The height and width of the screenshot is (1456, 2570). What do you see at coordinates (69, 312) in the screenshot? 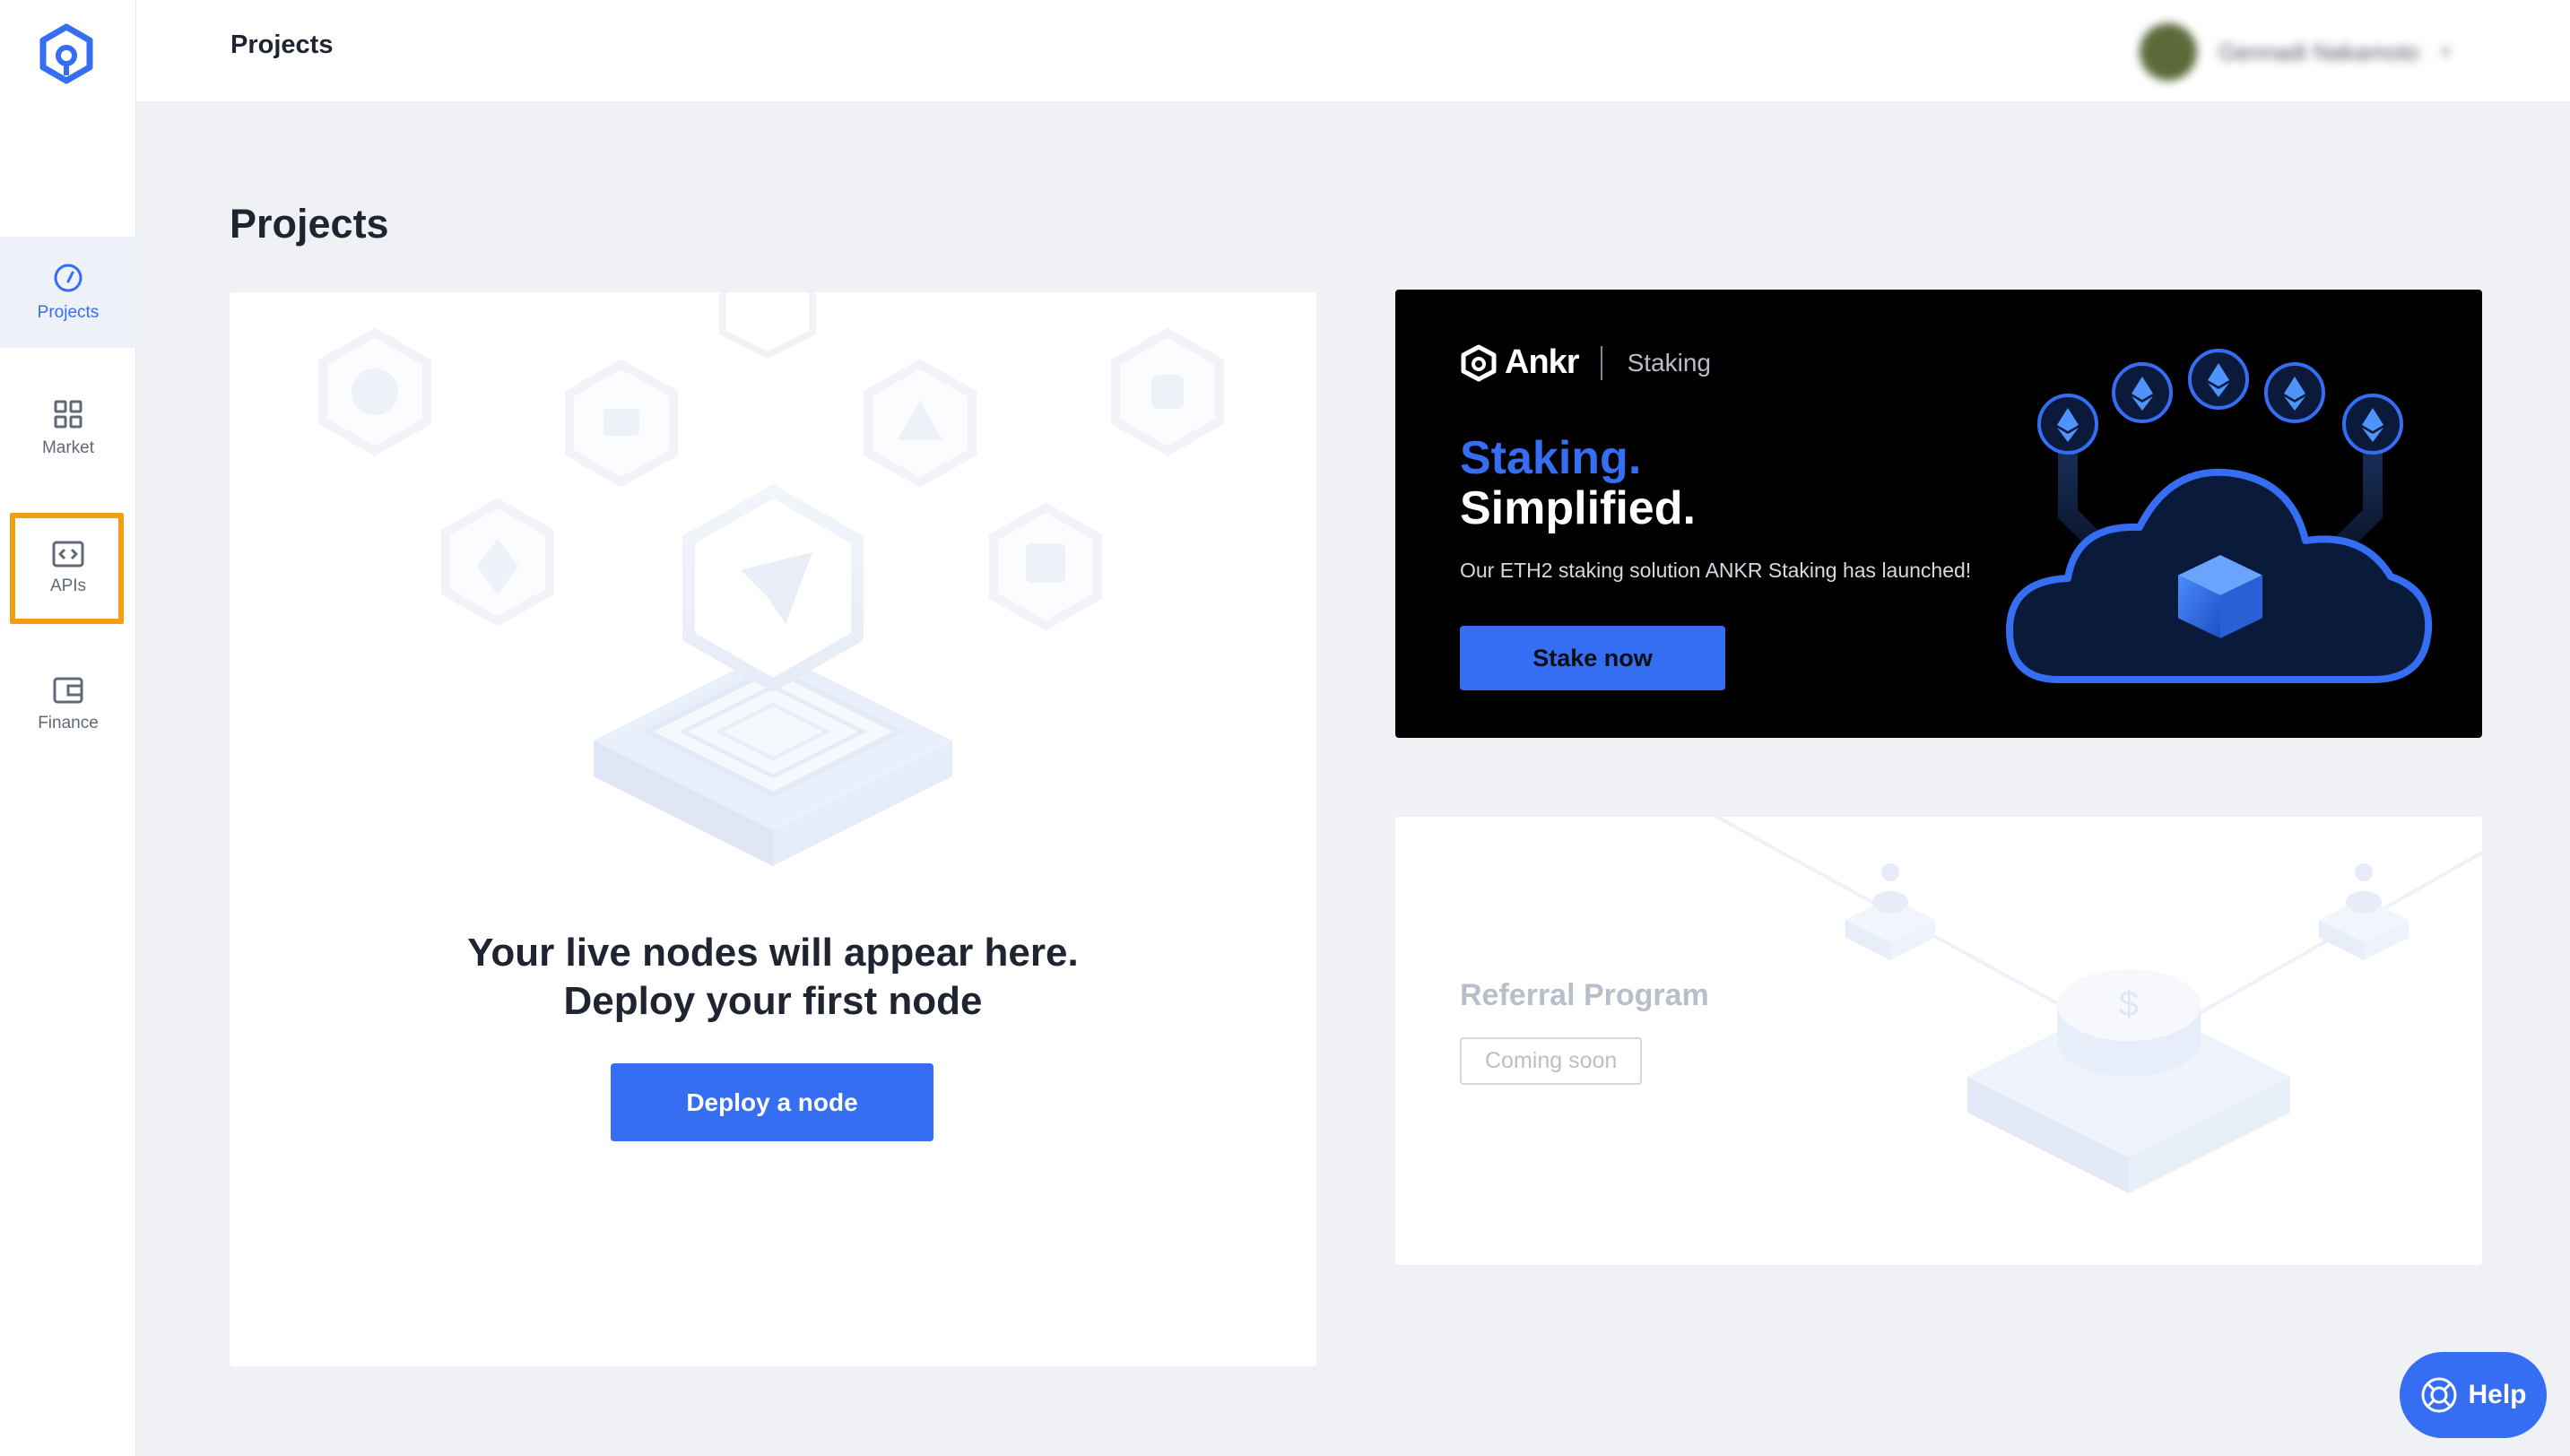
I see `sidebar-item-label: Projects` at bounding box center [69, 312].